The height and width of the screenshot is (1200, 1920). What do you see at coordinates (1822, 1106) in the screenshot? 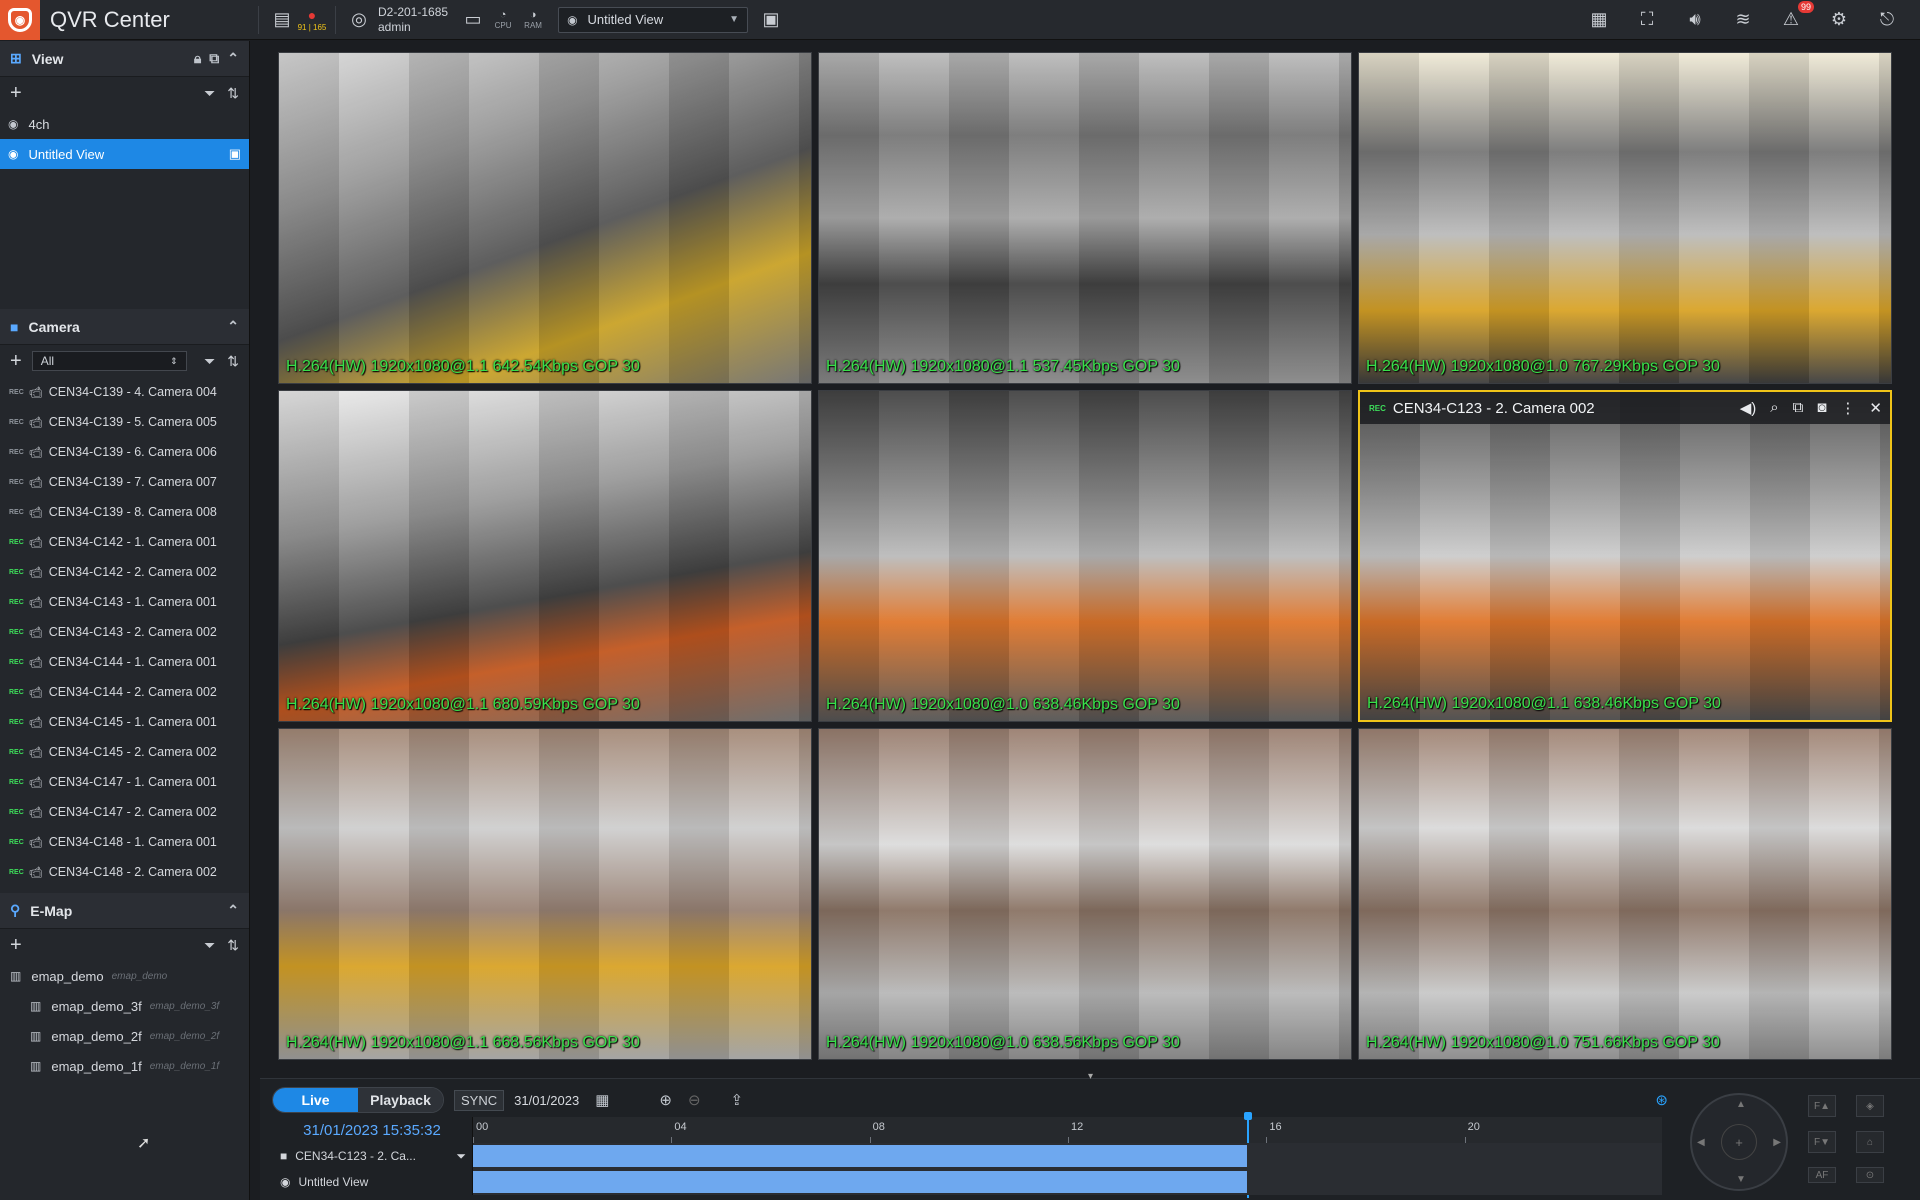
I see `focus-auto-button: F▲` at bounding box center [1822, 1106].